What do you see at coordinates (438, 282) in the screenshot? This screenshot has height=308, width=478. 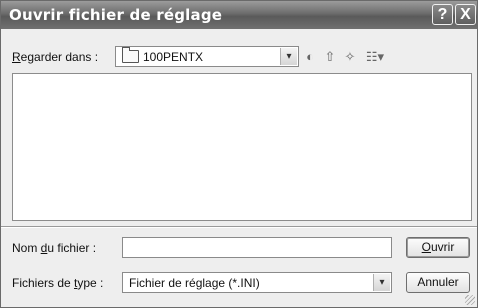 I see `cancel-button: Annuler` at bounding box center [438, 282].